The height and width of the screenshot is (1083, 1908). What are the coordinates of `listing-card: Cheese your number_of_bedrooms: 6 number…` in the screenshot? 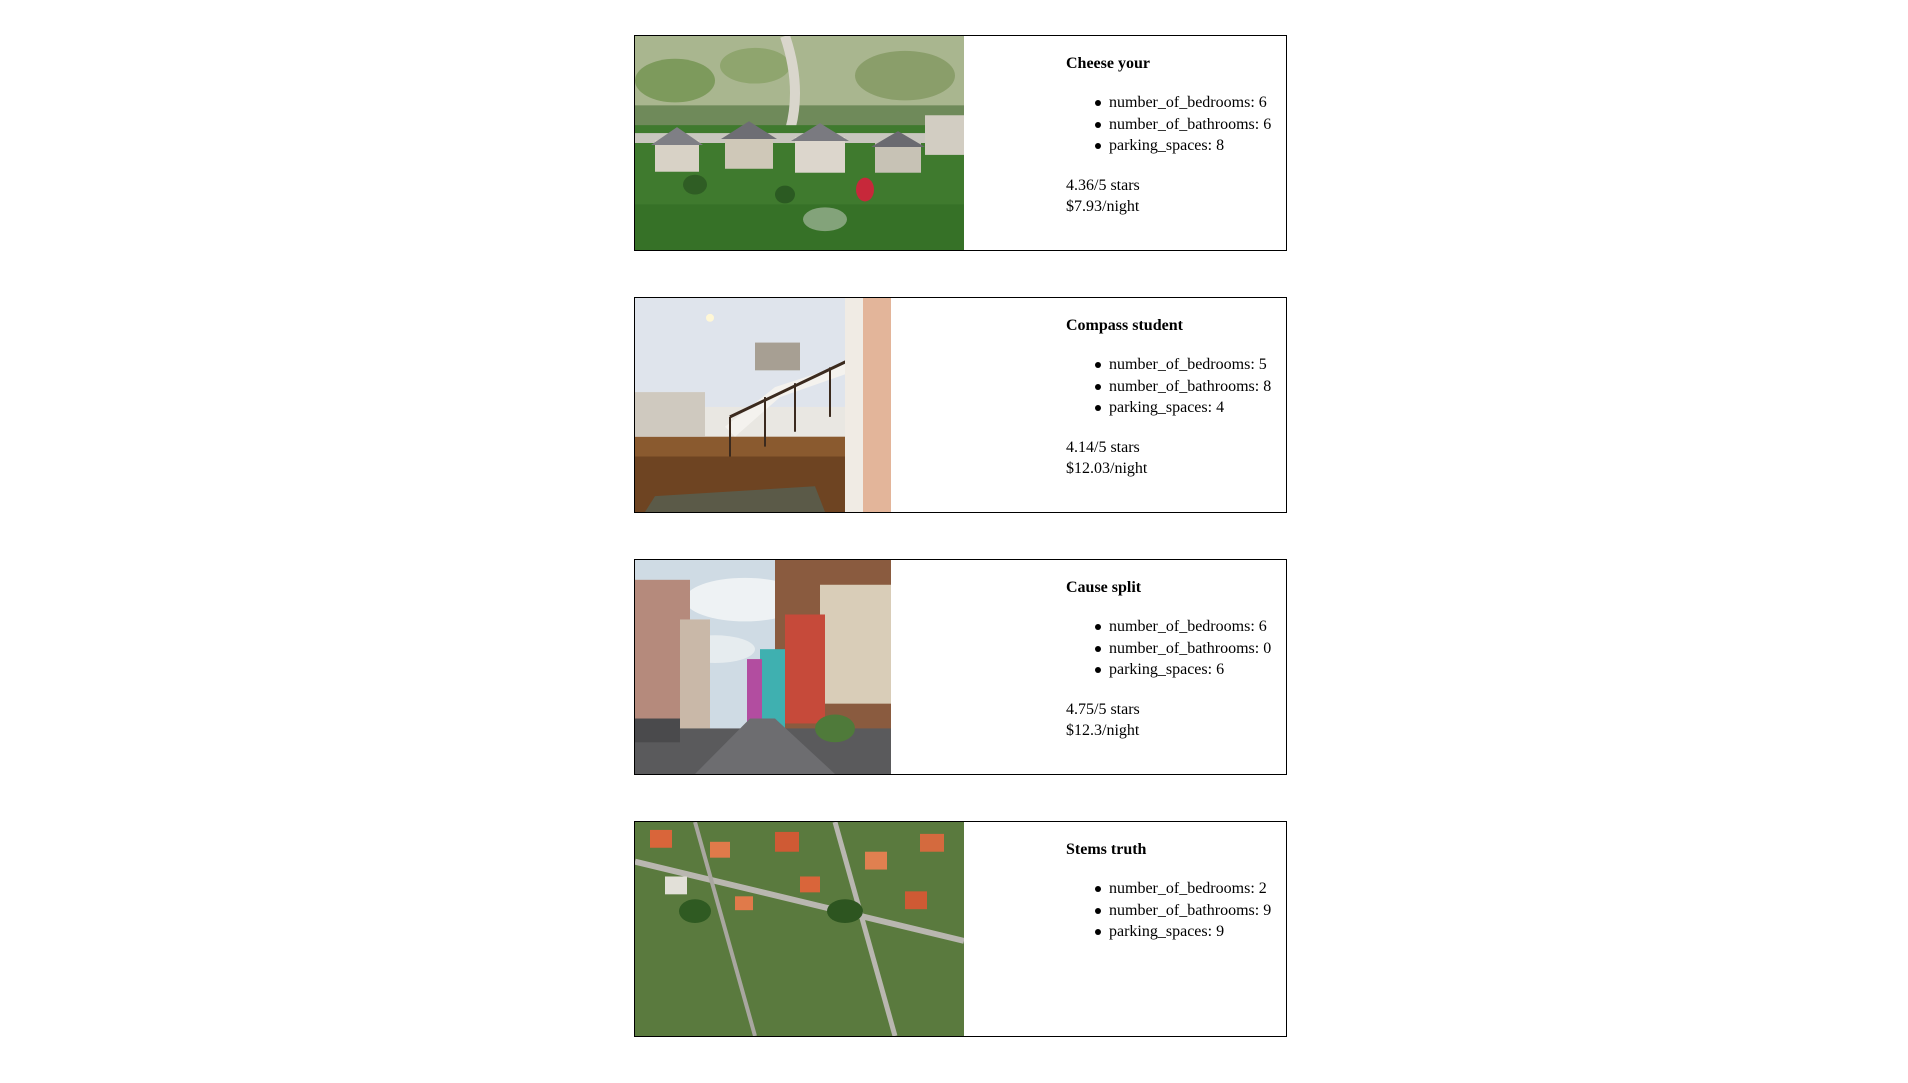 It's located at (960, 143).